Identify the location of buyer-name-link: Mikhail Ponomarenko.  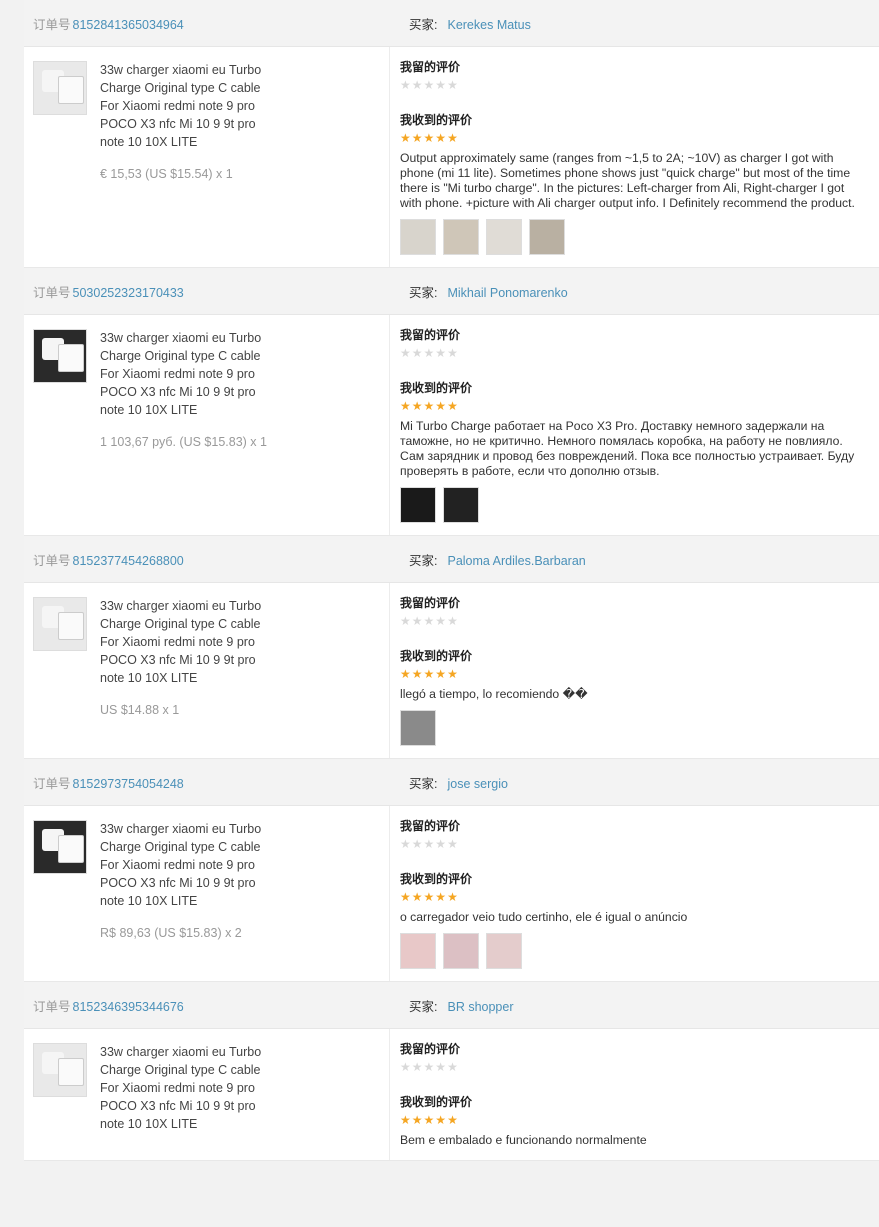
(507, 293).